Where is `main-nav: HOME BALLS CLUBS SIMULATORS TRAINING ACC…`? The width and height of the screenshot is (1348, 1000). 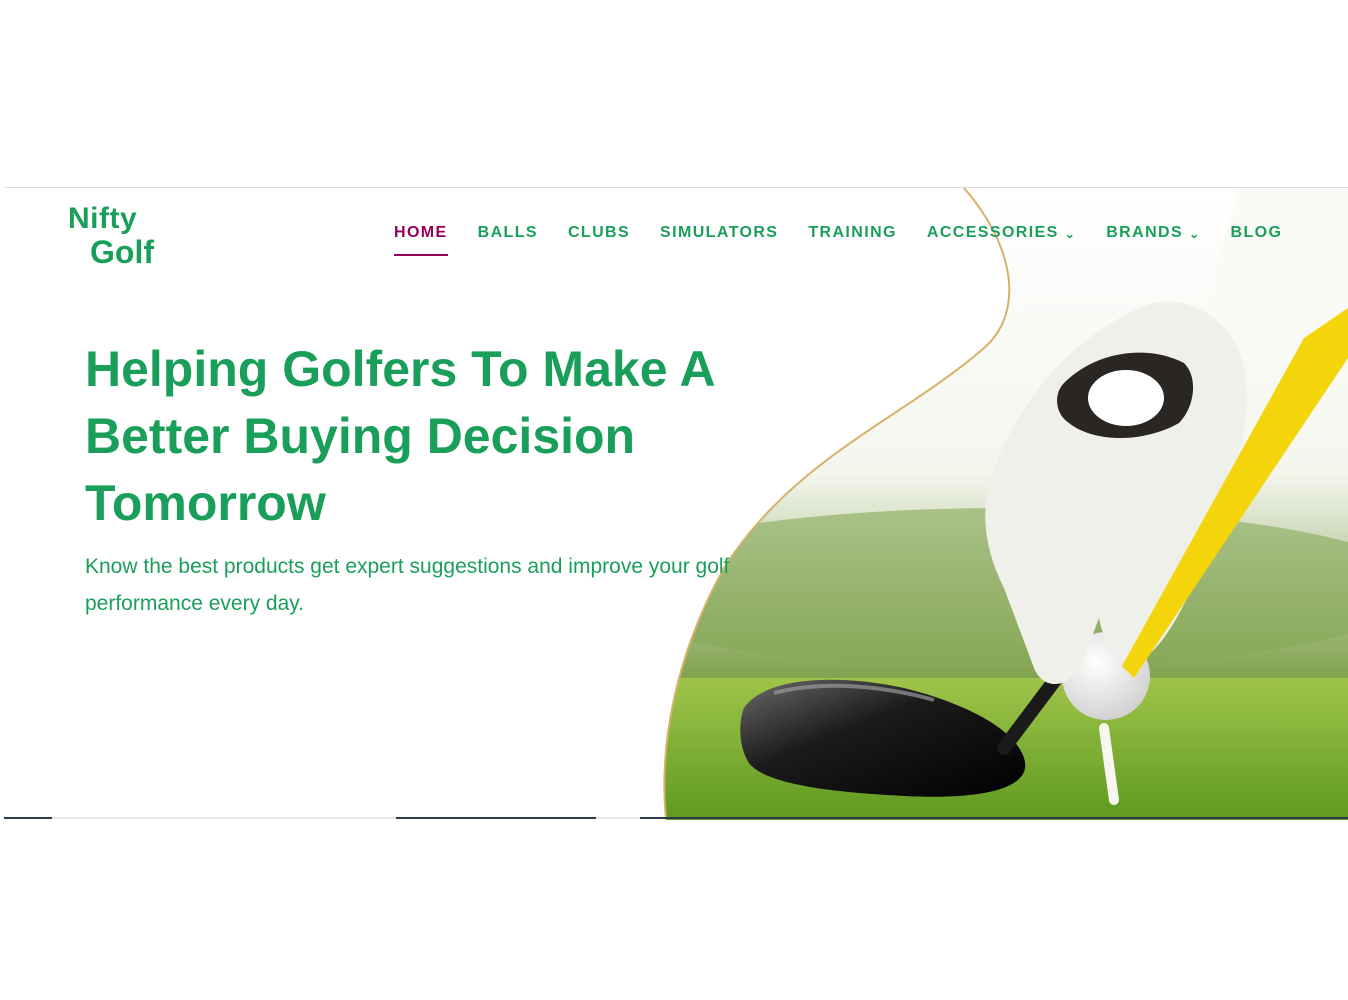 main-nav: HOME BALLS CLUBS SIMULATORS TRAINING ACC… is located at coordinates (838, 240).